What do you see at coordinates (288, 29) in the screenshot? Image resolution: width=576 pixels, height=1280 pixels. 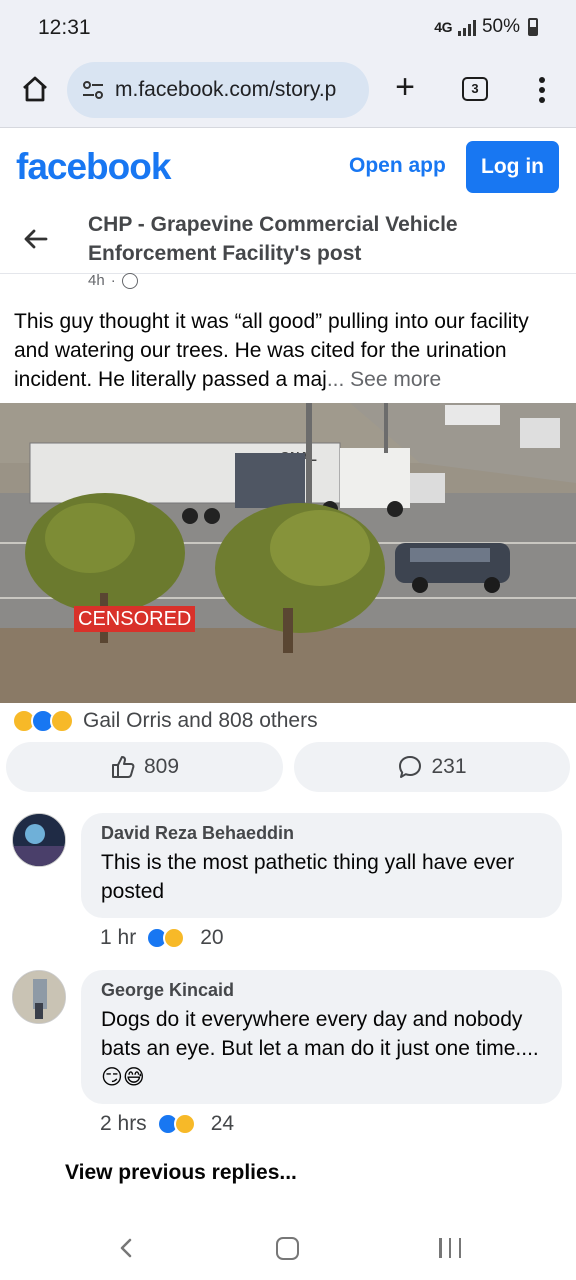 I see `status-bar: 12:31 4G 50%` at bounding box center [288, 29].